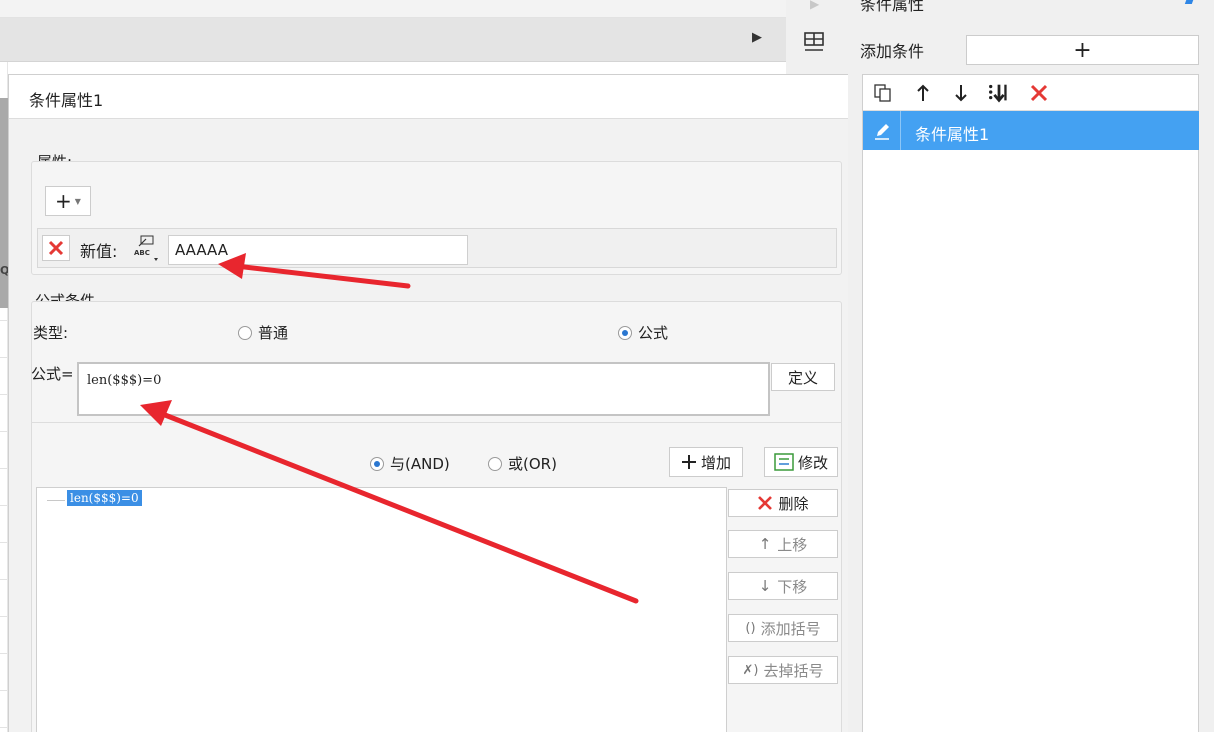 This screenshot has width=1214, height=732. I want to click on value-type-button: ABC, so click(145, 248).